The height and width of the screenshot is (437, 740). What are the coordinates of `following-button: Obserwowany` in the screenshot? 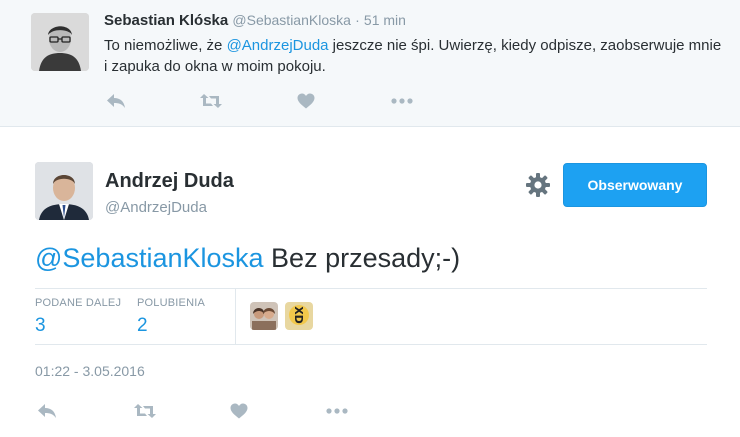 It's located at (635, 185).